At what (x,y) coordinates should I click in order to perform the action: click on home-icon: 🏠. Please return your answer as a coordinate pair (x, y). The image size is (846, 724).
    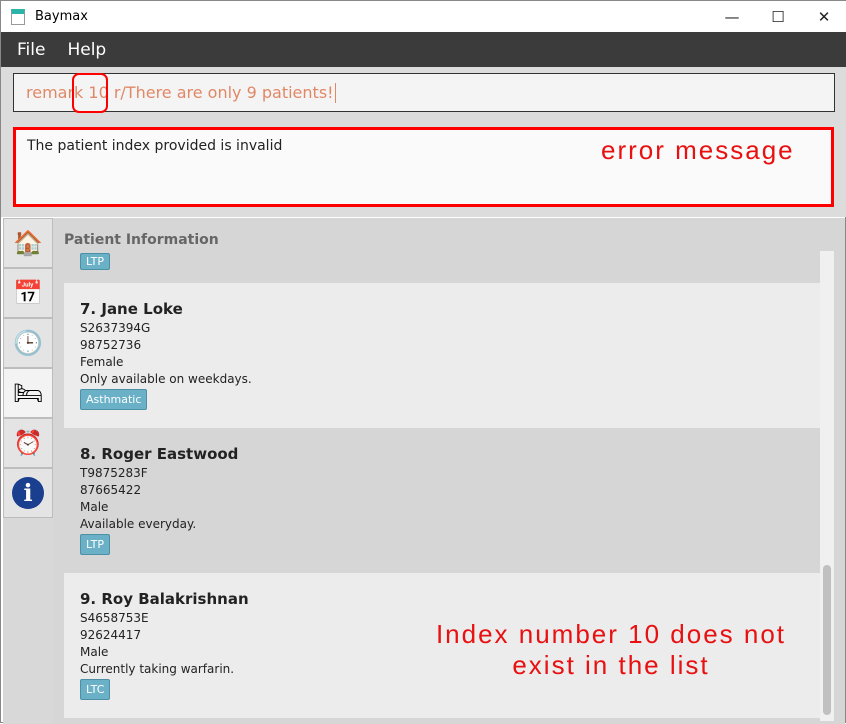
    Looking at the image, I should click on (28, 243).